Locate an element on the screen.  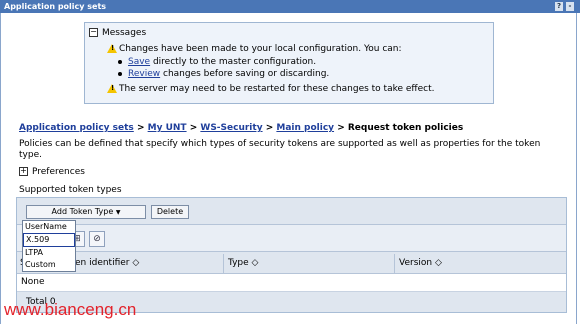
token-identifier-column-header: en identifier ◇ is located at coordinates (107, 263).